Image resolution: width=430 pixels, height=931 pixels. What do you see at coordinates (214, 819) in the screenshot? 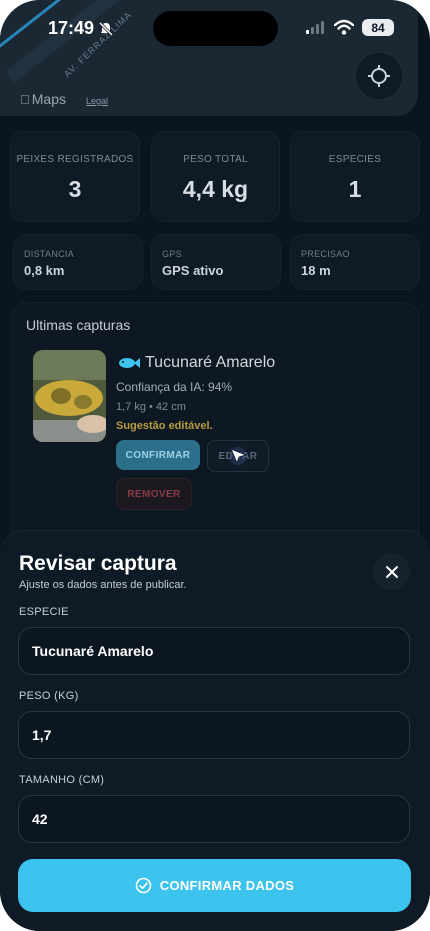
I see `length-input: 42` at bounding box center [214, 819].